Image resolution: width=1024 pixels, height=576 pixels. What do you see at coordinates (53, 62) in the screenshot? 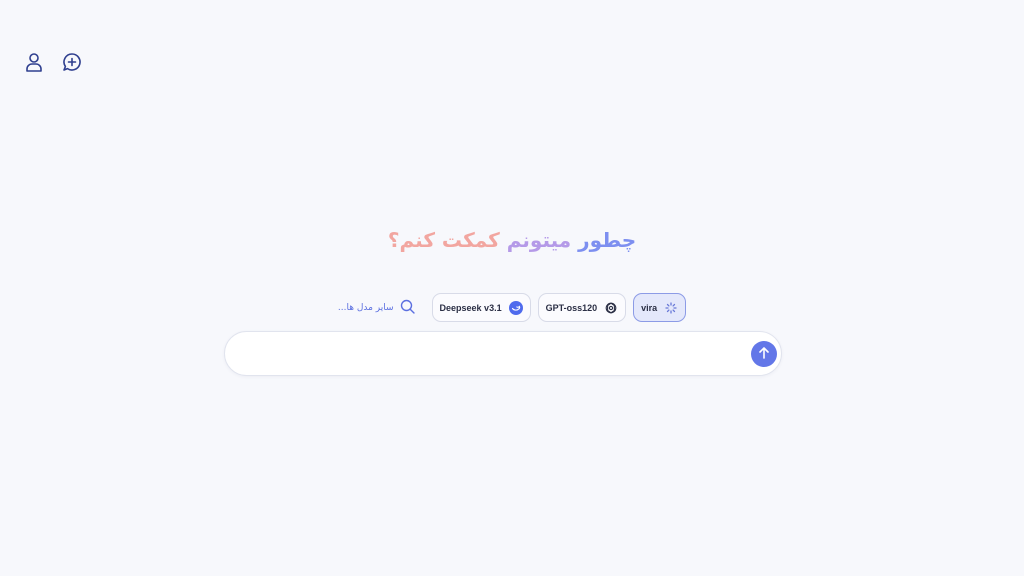
I see `top-toolbar` at bounding box center [53, 62].